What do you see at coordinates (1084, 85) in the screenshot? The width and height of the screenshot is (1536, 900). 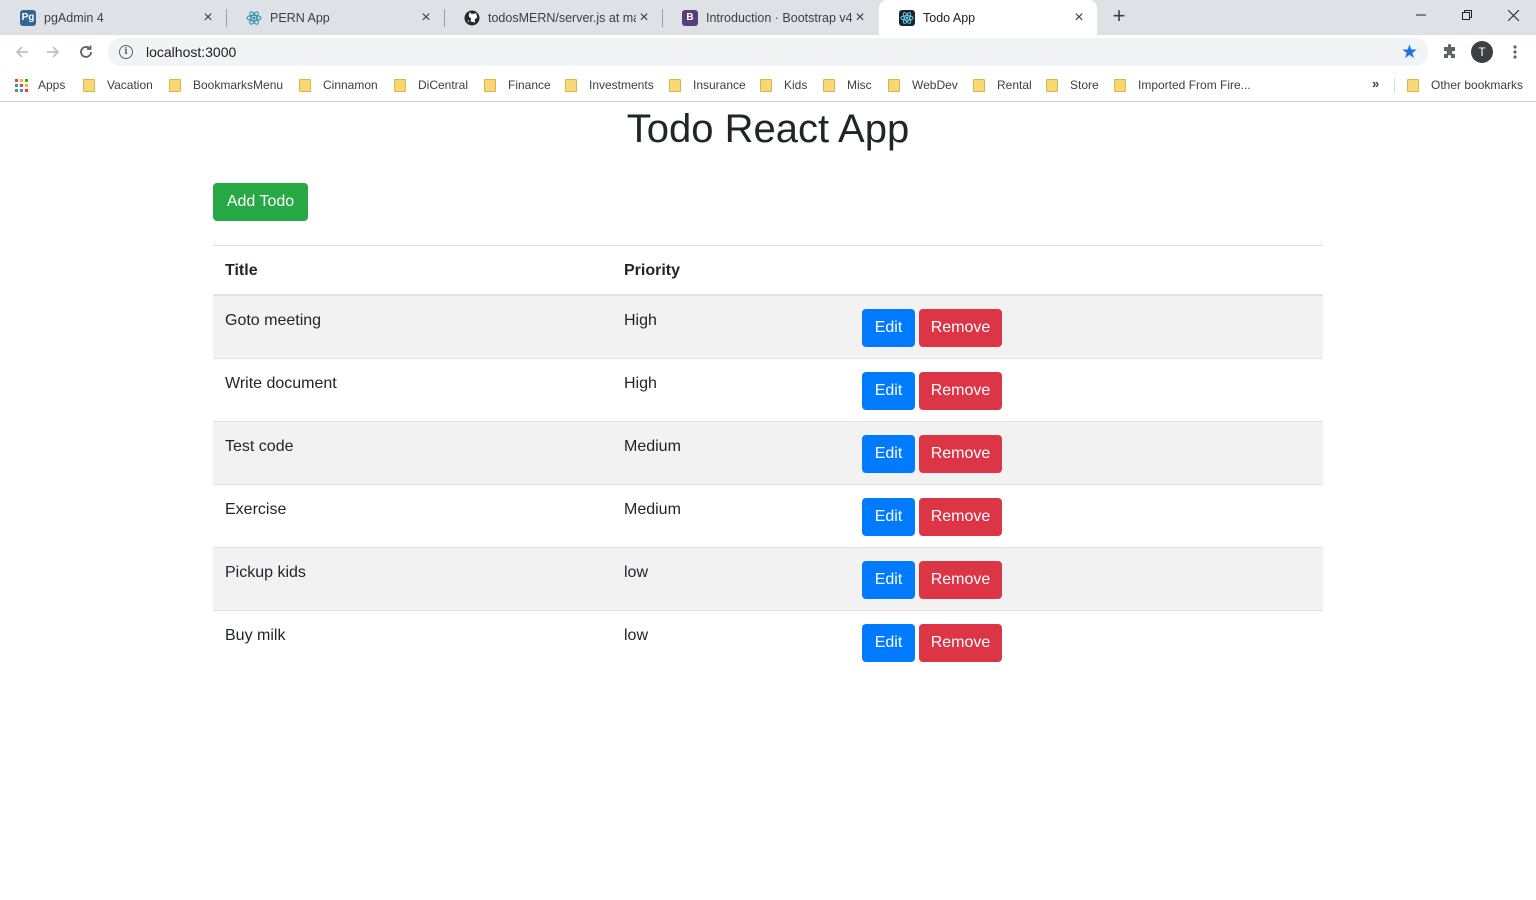 I see `bookmark-label: Store` at bounding box center [1084, 85].